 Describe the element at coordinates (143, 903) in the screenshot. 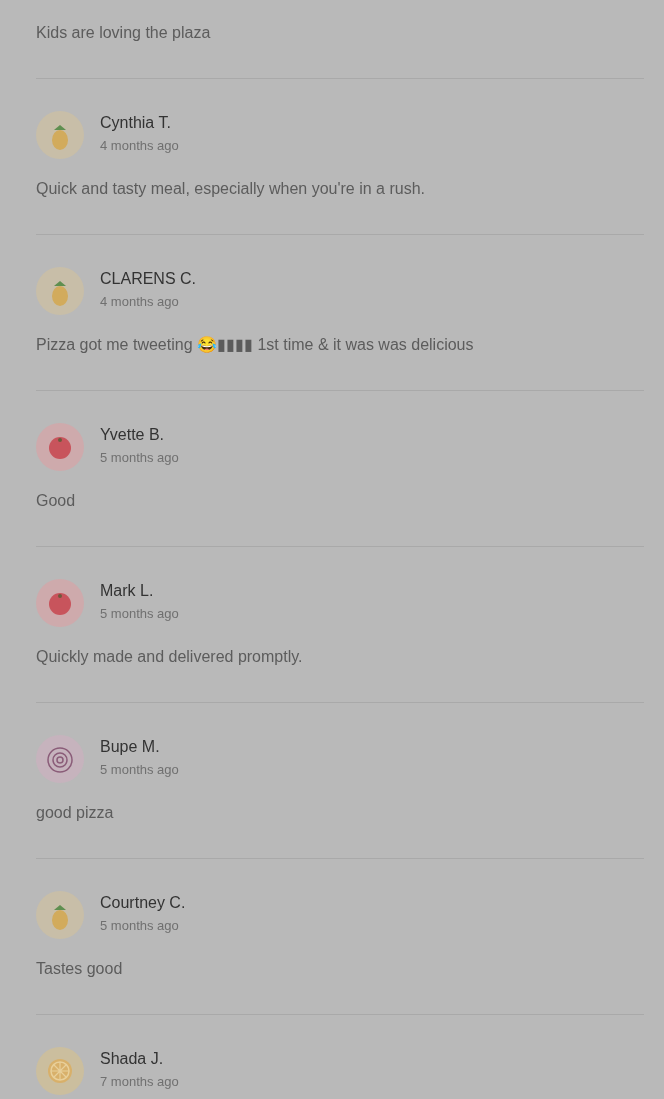

I see `reviewer-name: Courtney C.` at that location.